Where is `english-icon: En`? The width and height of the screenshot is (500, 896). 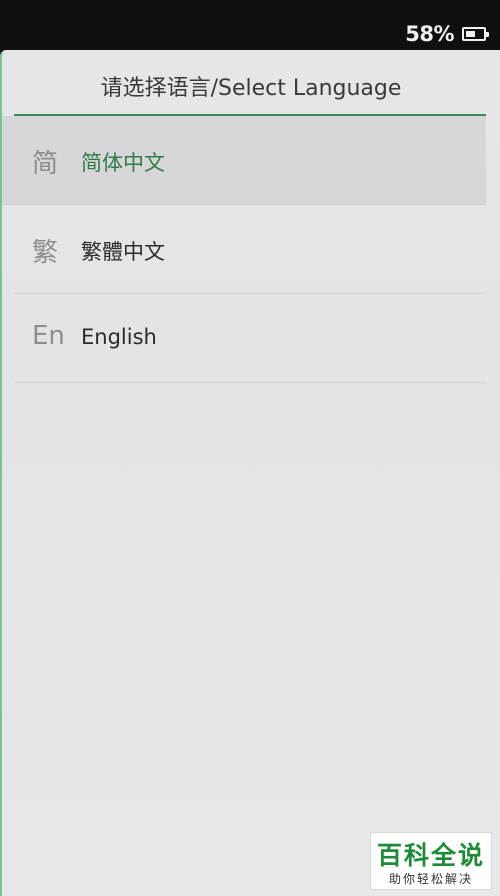
english-icon: En is located at coordinates (48, 336).